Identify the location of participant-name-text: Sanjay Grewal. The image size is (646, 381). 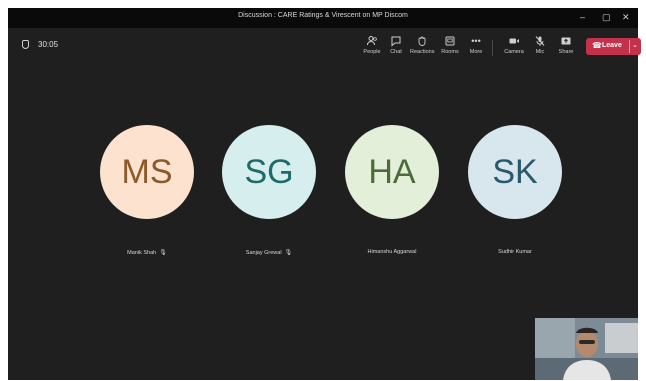
(263, 253).